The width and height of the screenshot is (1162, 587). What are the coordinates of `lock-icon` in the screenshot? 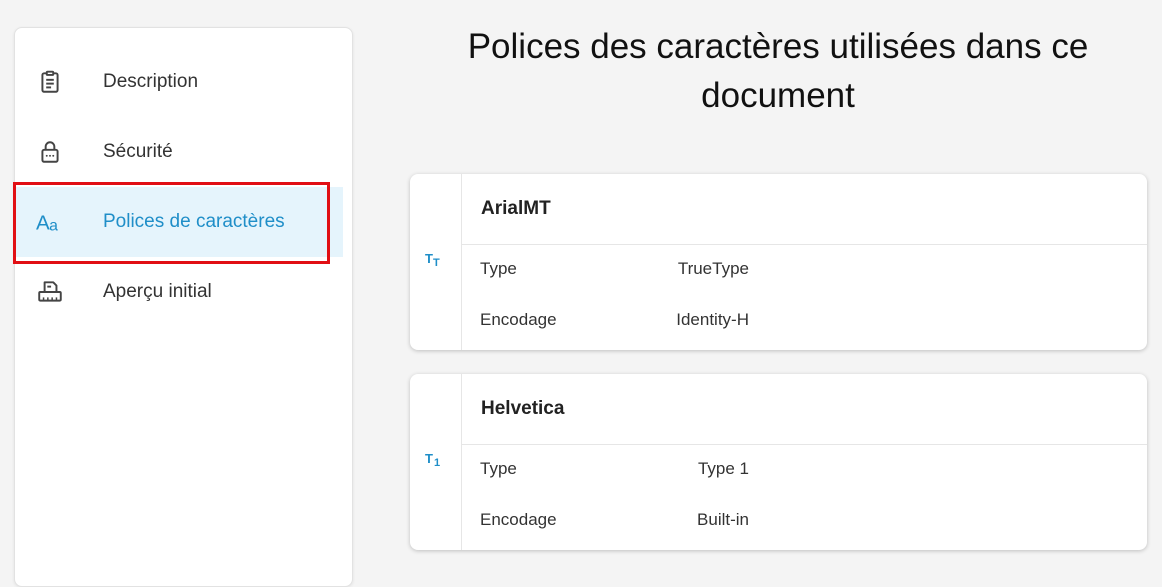 It's located at (50, 152).